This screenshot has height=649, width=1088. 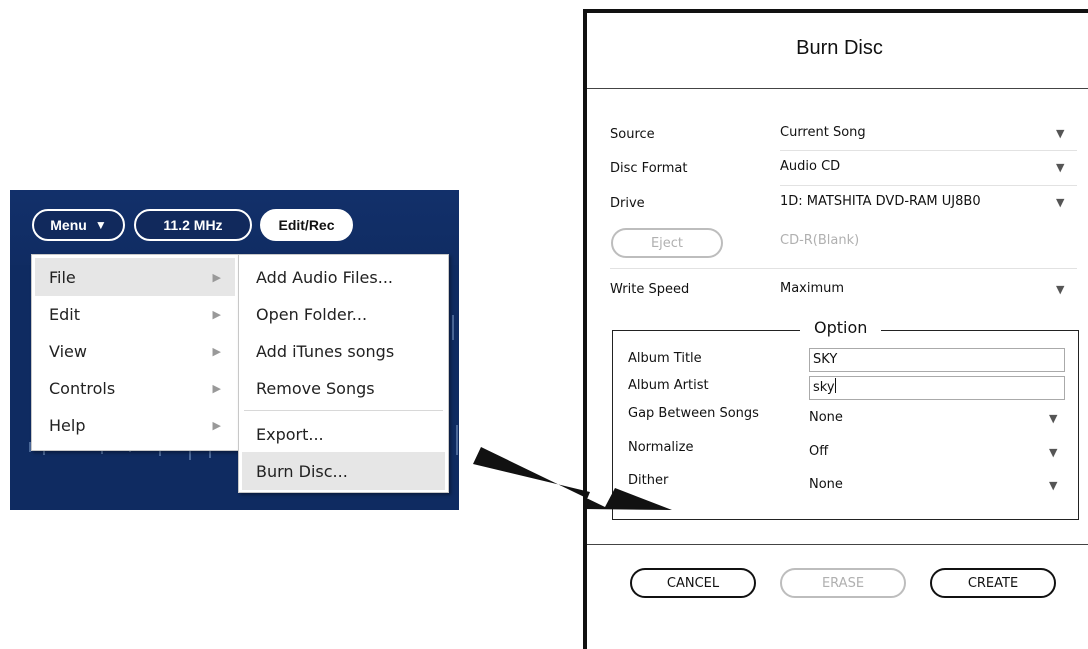 I want to click on album-title-label: Album Title, so click(x=665, y=358).